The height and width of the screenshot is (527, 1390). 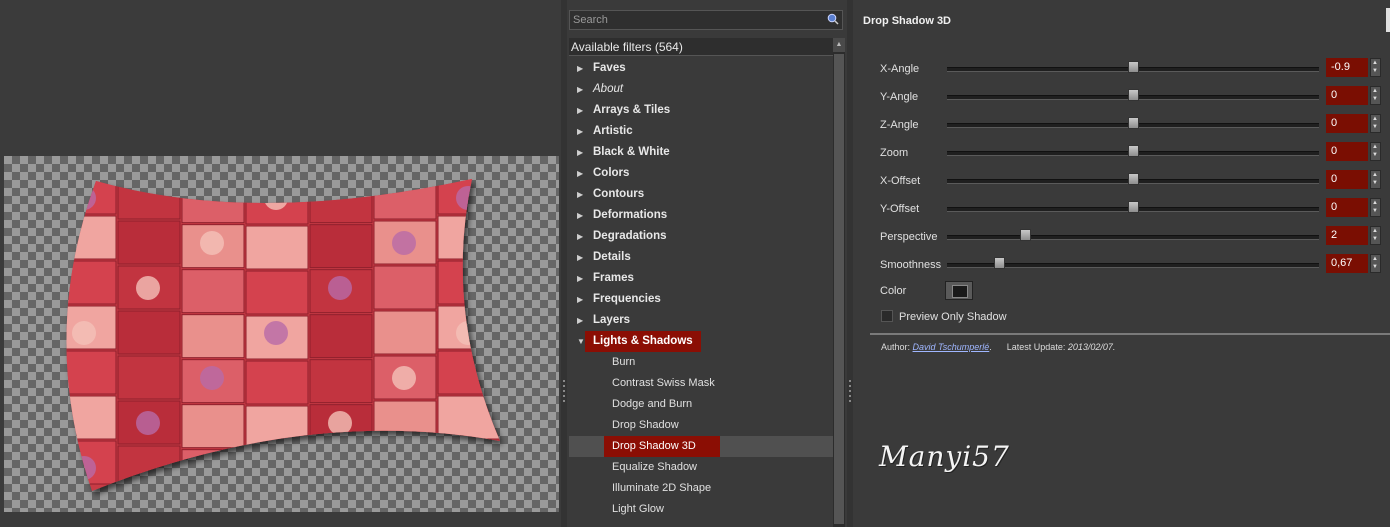 What do you see at coordinates (1130, 334) in the screenshot?
I see `divider` at bounding box center [1130, 334].